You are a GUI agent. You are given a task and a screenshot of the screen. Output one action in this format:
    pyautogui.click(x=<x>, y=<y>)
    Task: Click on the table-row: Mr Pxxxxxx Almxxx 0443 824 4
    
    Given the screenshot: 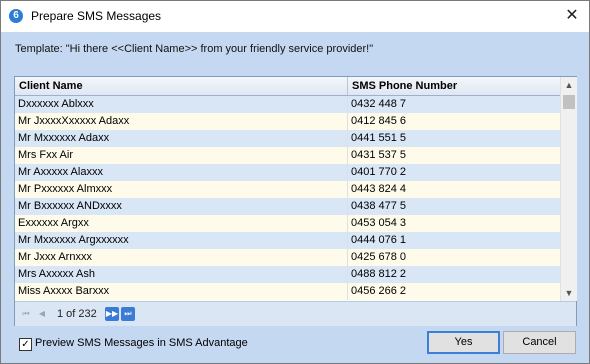 What is the action you would take?
    pyautogui.click(x=287, y=189)
    